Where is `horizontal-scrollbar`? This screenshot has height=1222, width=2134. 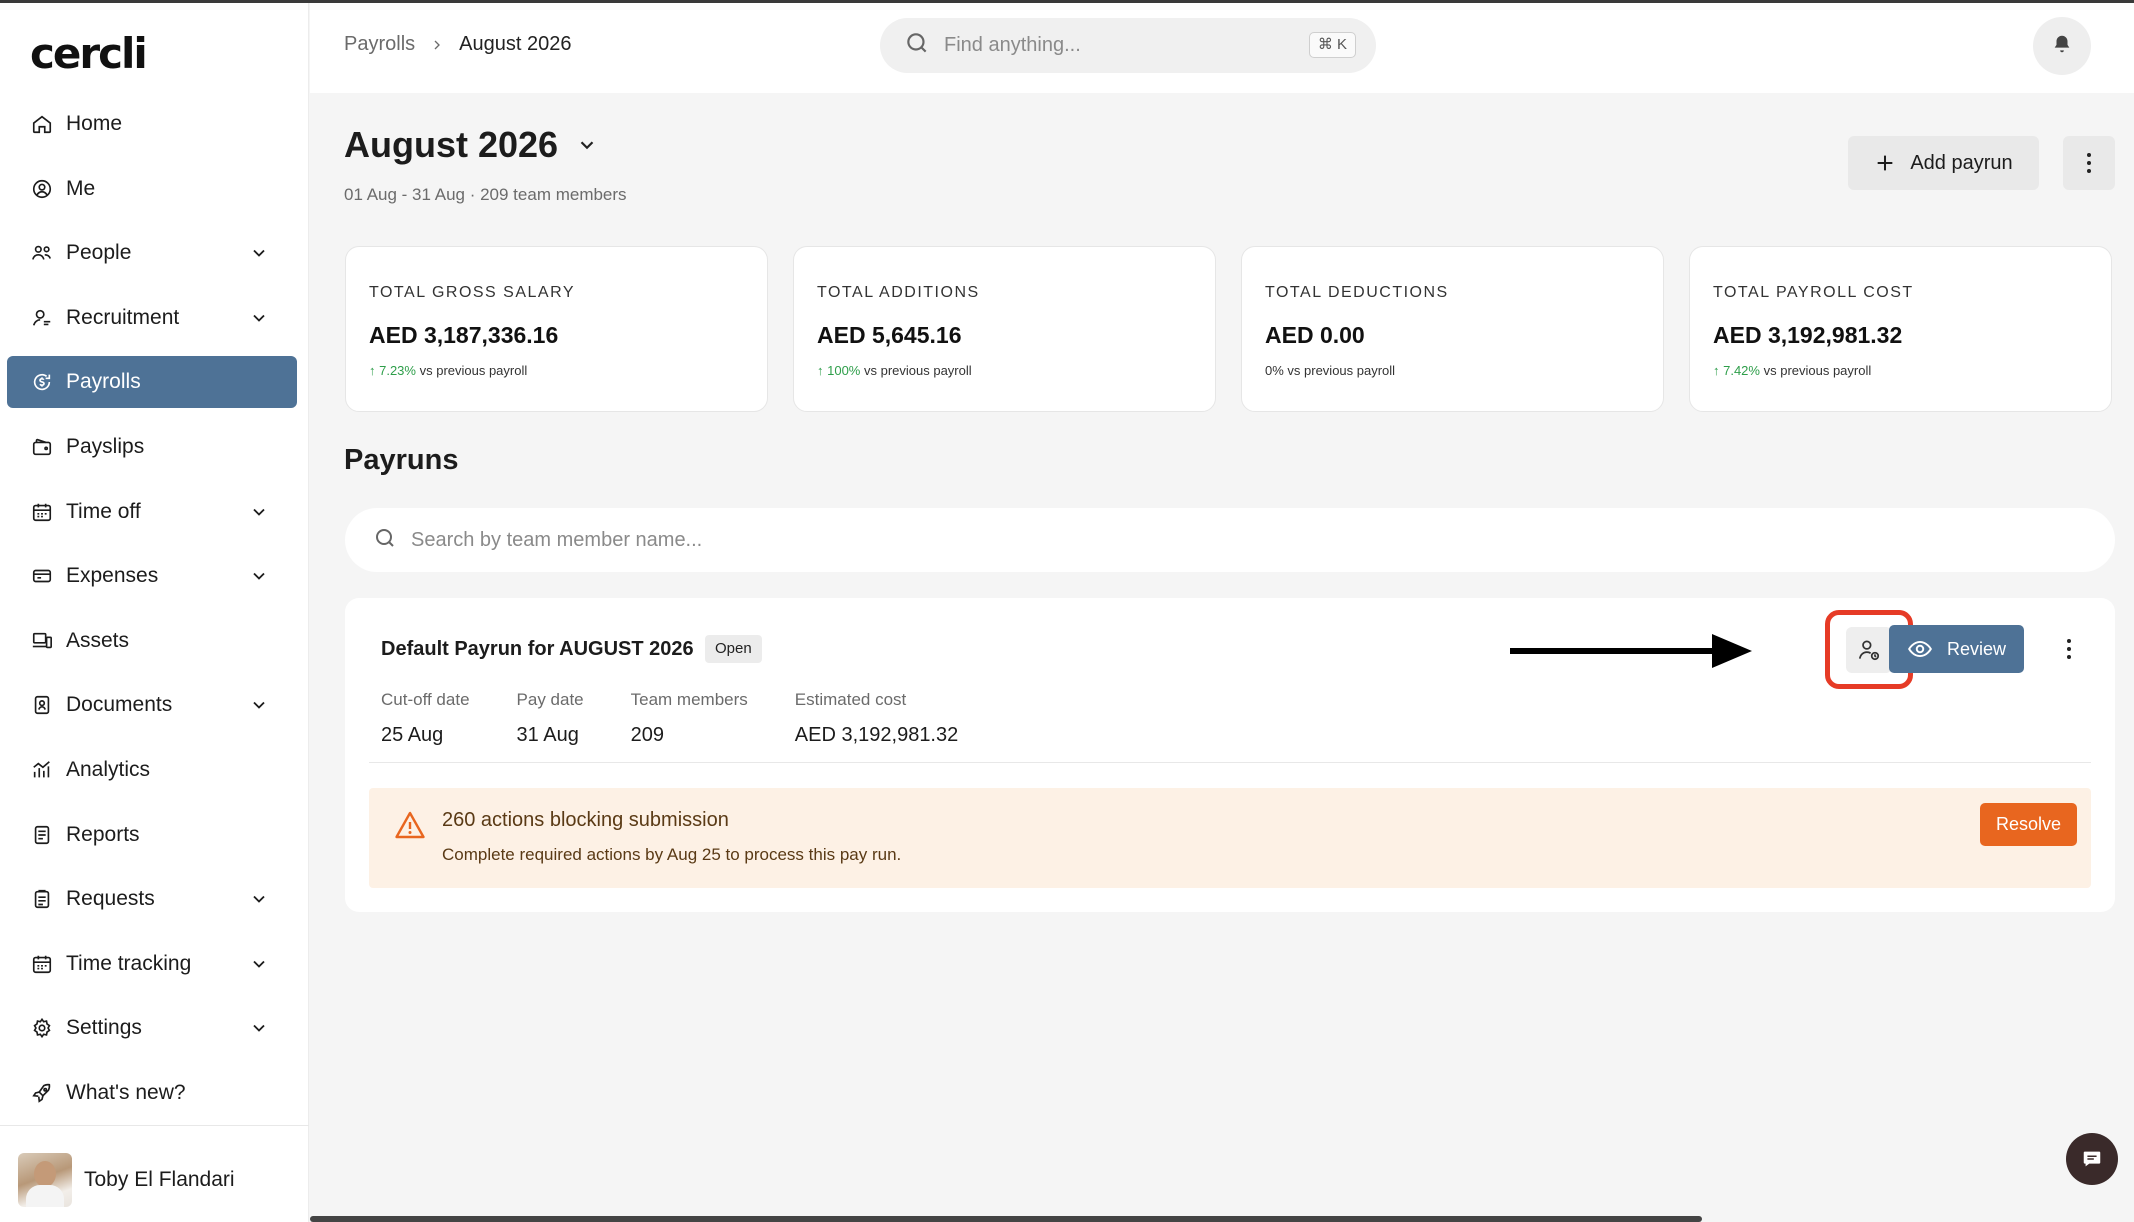 horizontal-scrollbar is located at coordinates (1006, 1219).